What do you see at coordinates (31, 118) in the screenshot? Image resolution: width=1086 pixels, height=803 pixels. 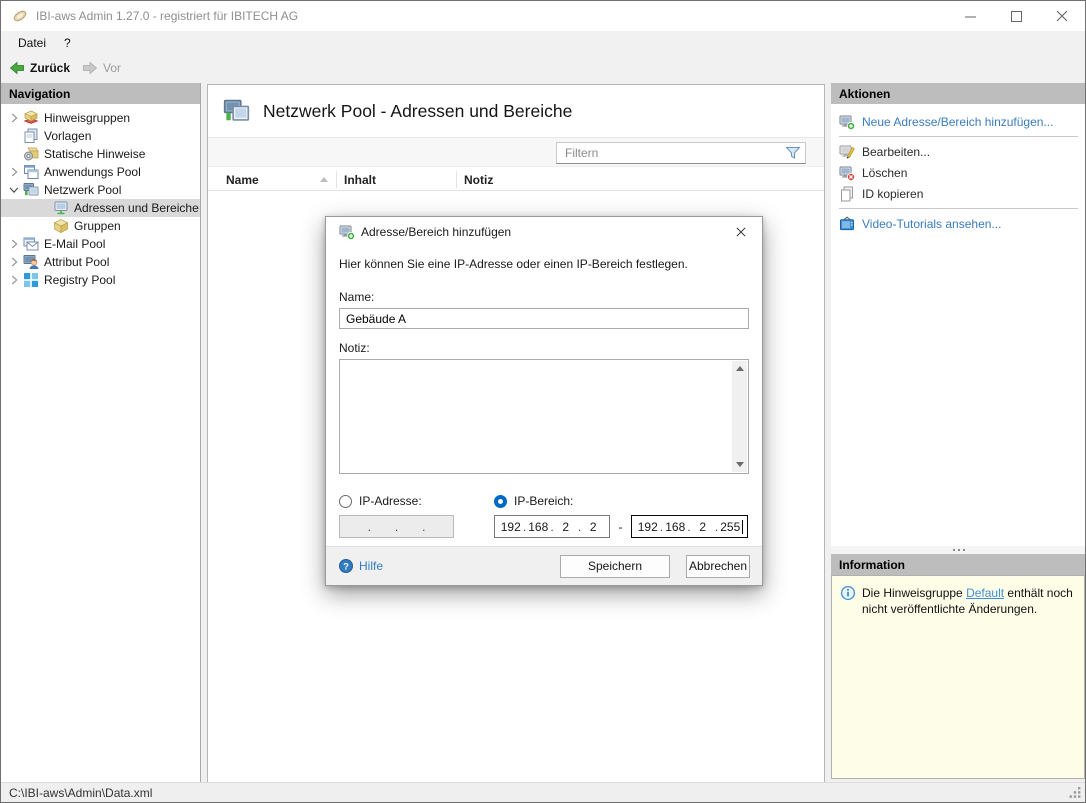 I see `notice-groups-icon` at bounding box center [31, 118].